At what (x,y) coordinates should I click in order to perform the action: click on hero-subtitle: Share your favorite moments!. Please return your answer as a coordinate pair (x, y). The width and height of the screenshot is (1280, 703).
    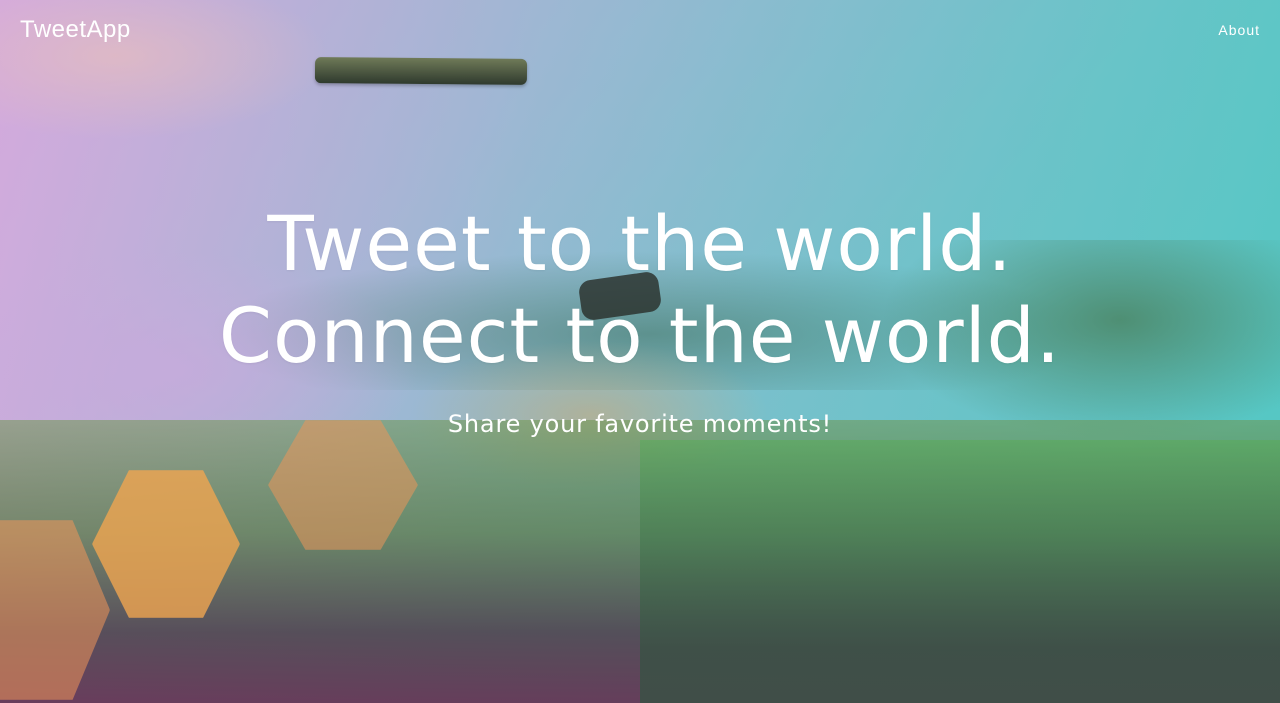
    Looking at the image, I should click on (640, 424).